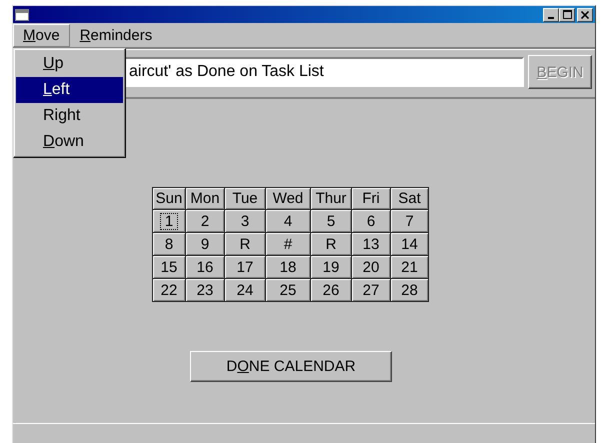 The width and height of the screenshot is (607, 443). Describe the element at coordinates (409, 290) in the screenshot. I see `day-button: 28` at that location.